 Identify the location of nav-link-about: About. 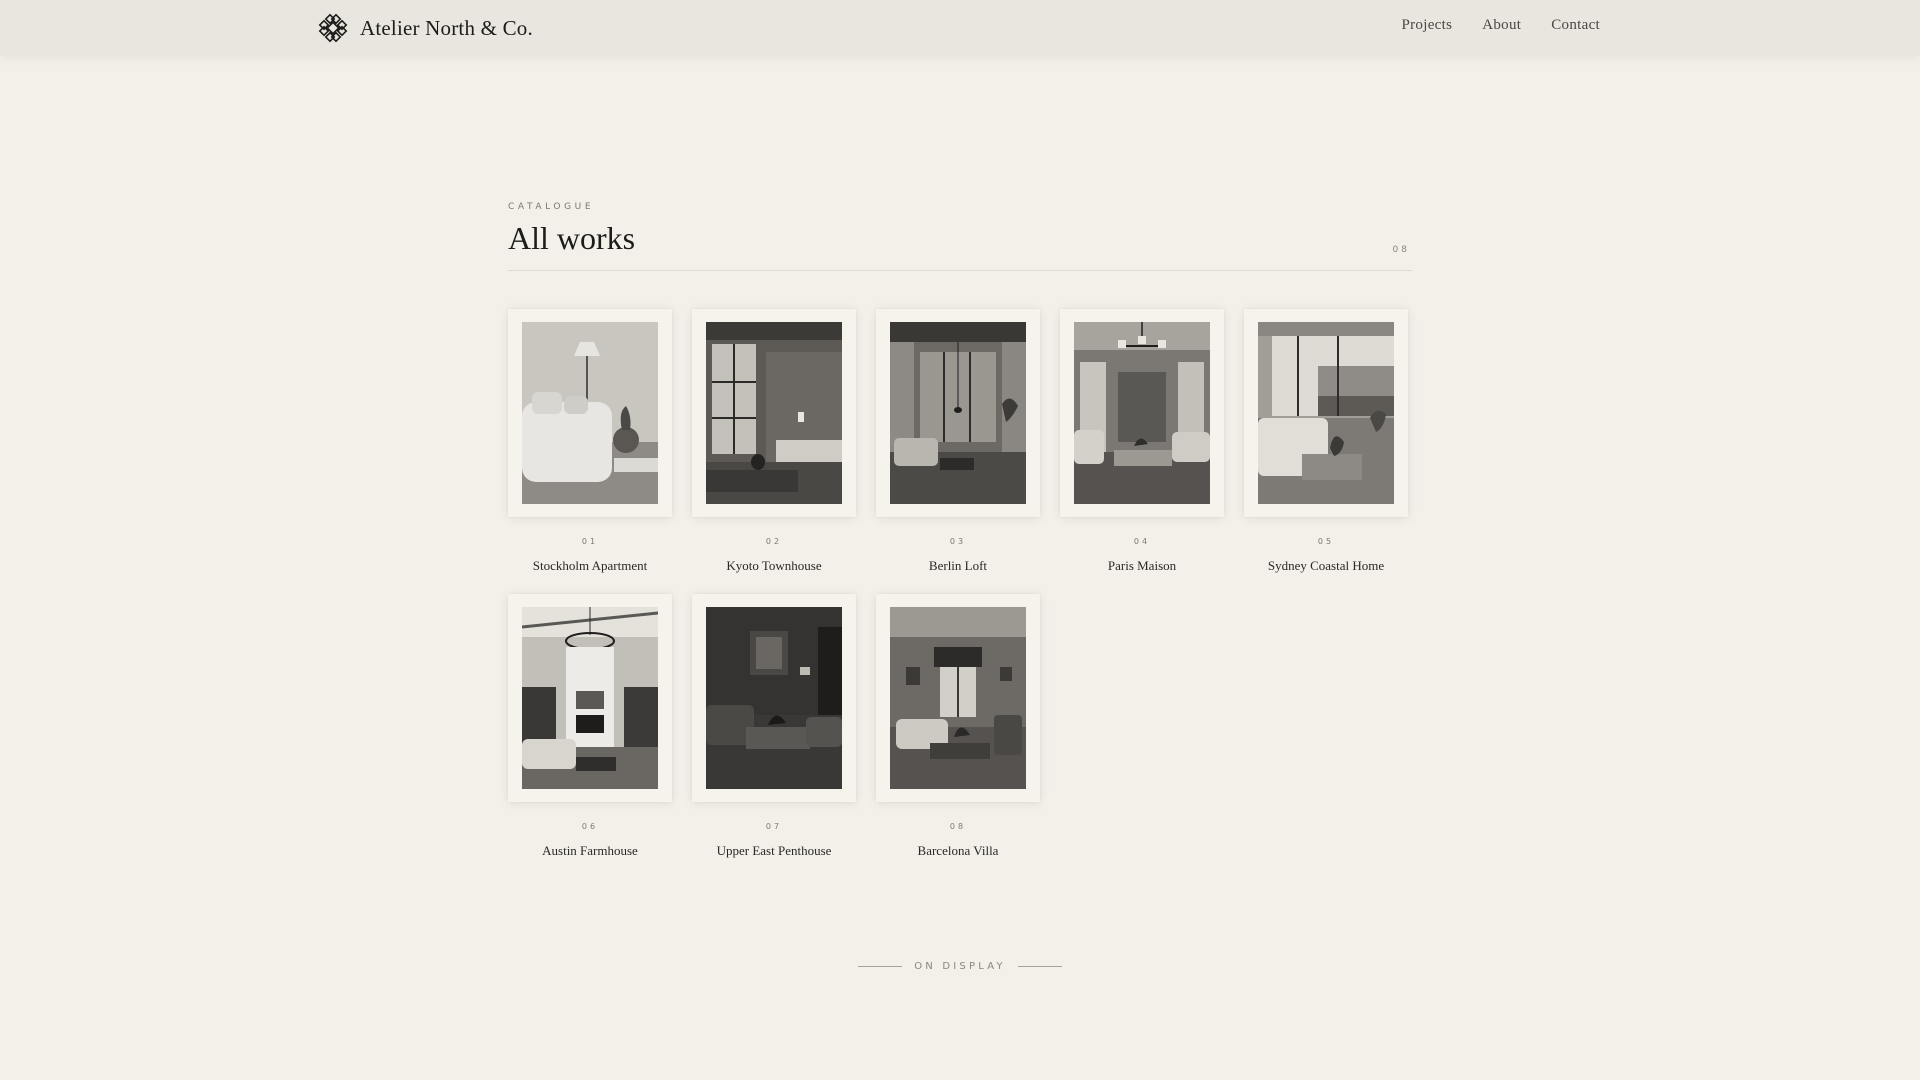
(1501, 25).